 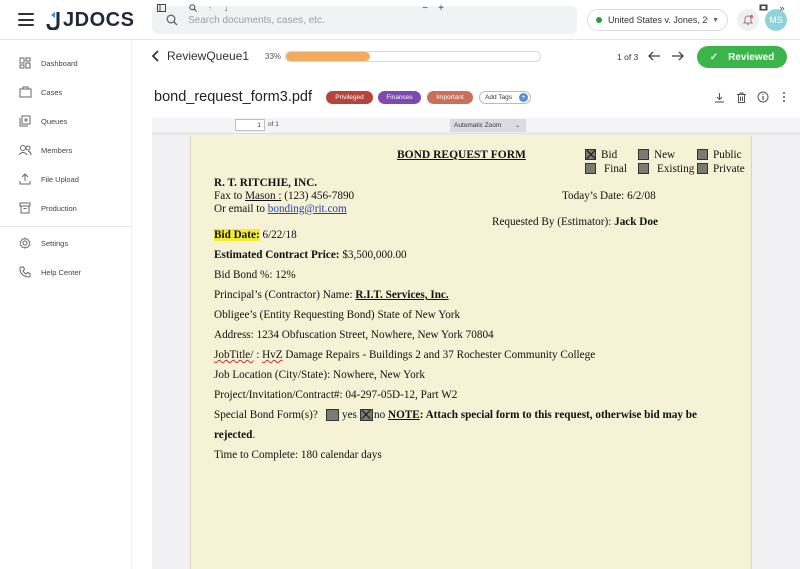 I want to click on note-period: ., so click(x=254, y=435).